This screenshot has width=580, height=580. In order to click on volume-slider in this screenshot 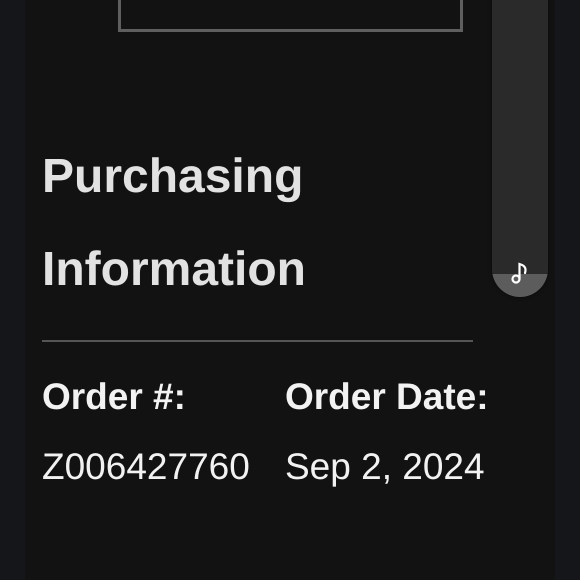, I will do `click(520, 148)`.